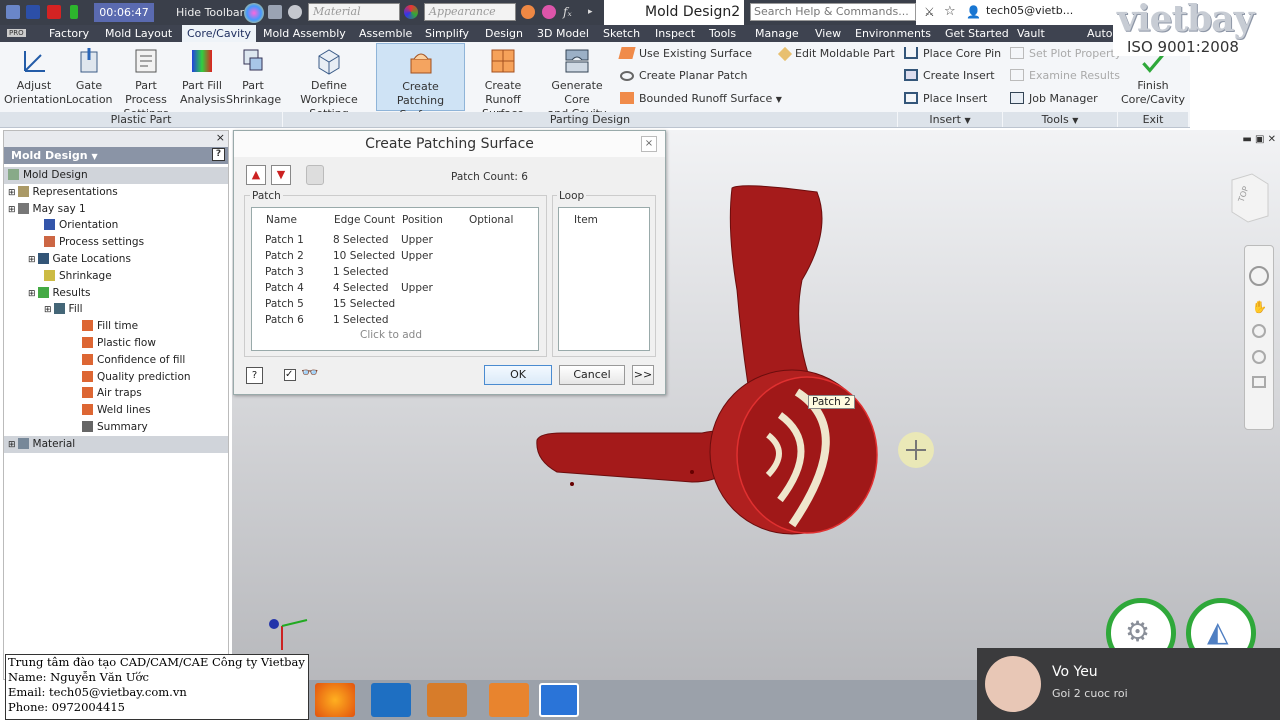 This screenshot has height=720, width=1280. I want to click on finish-core-cavity-button: Finish Core/Cavity, so click(1153, 79).